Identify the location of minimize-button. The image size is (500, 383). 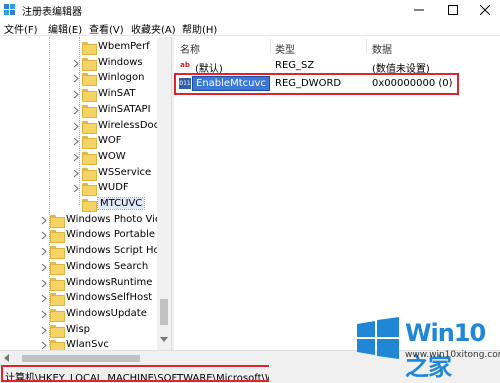
(419, 9).